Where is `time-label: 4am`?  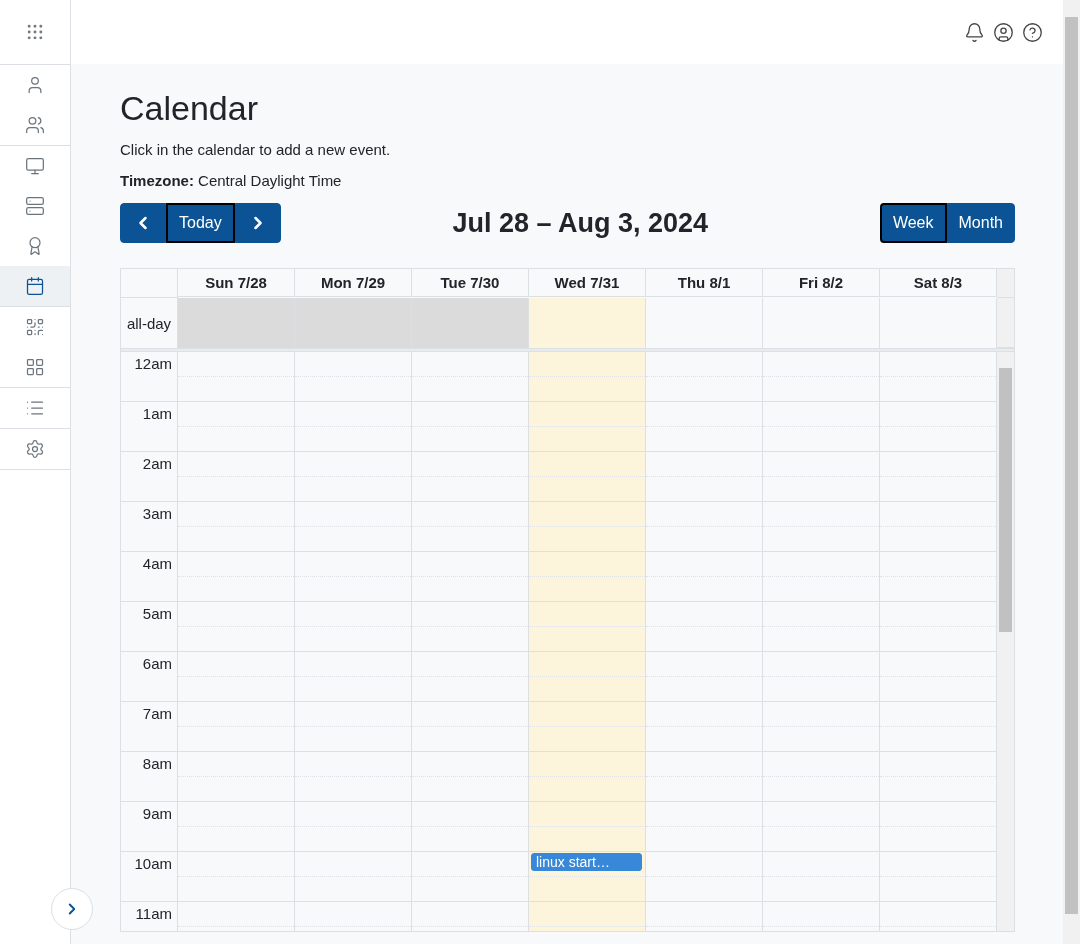 time-label: 4am is located at coordinates (149, 577).